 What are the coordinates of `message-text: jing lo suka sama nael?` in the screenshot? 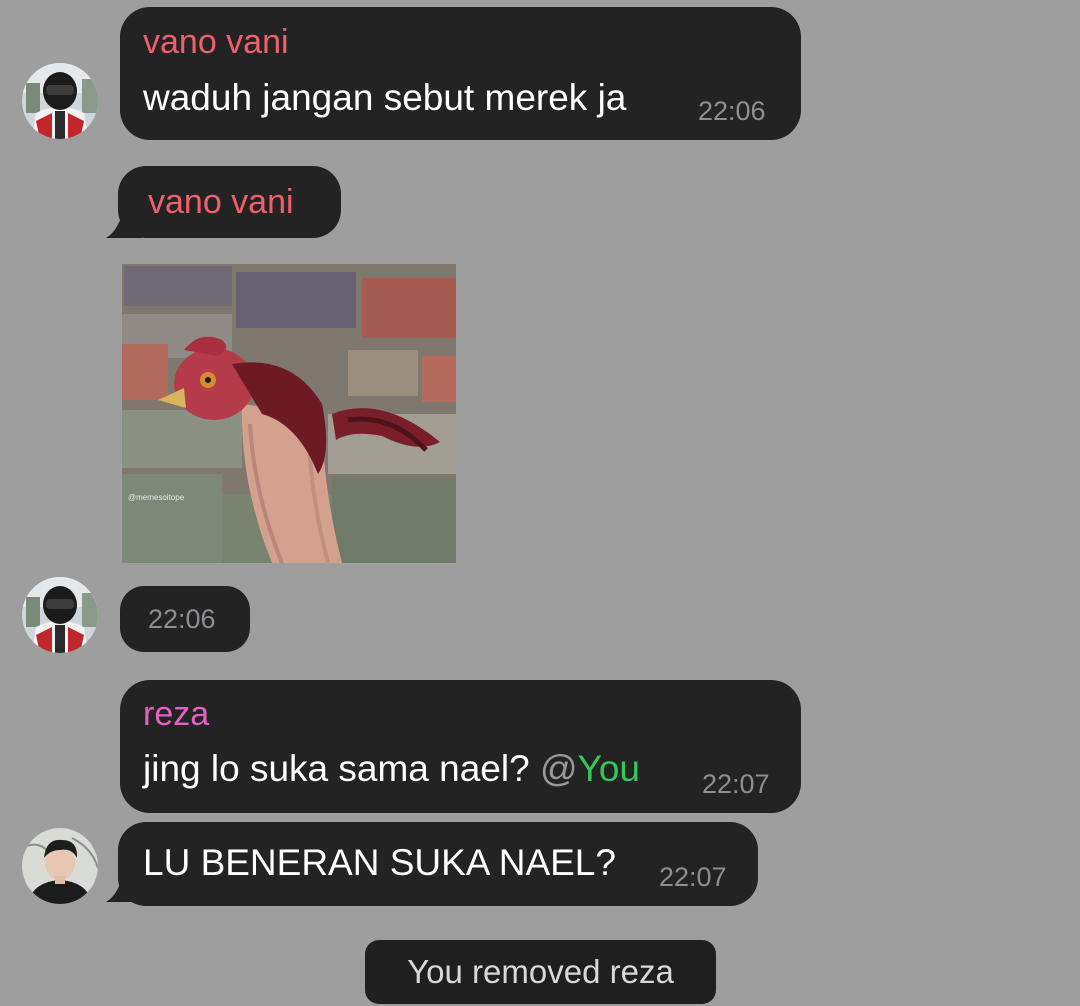 It's located at (336, 768).